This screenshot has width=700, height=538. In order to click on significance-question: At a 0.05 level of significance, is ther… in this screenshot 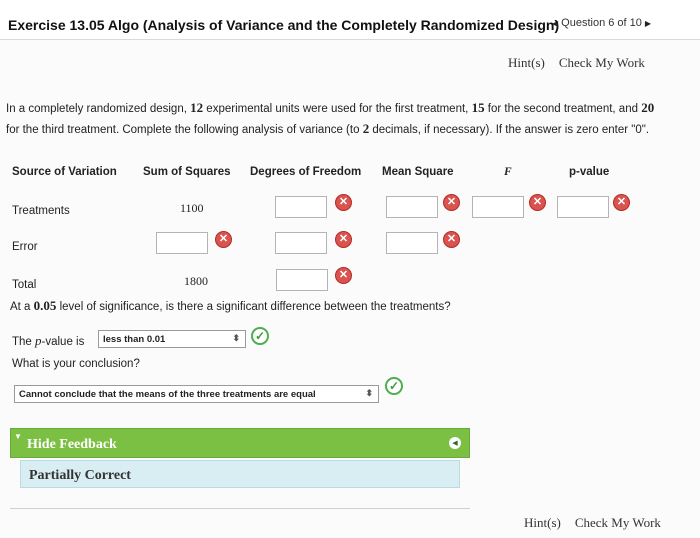, I will do `click(230, 306)`.